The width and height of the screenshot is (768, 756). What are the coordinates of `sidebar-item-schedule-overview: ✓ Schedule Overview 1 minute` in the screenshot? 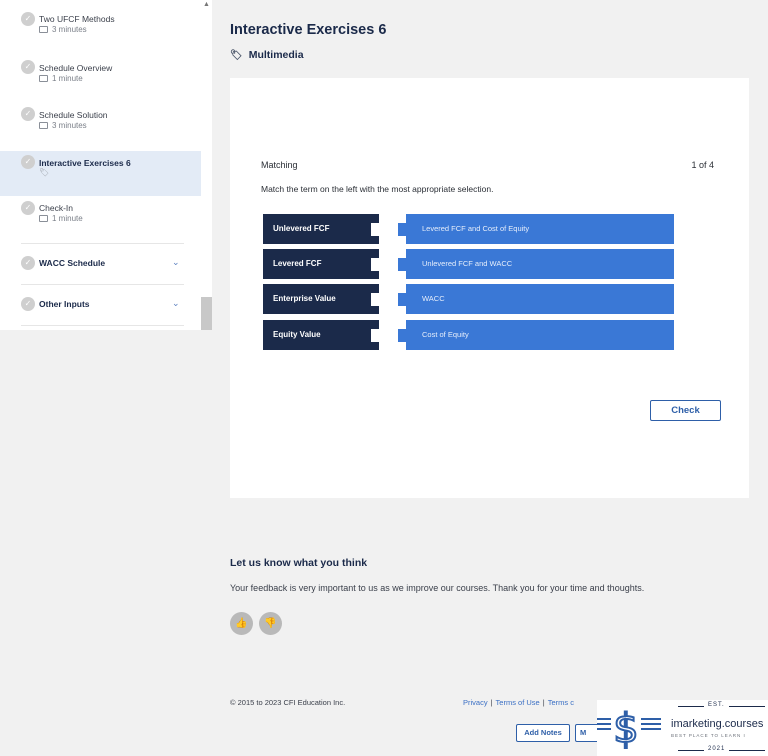 It's located at (100, 80).